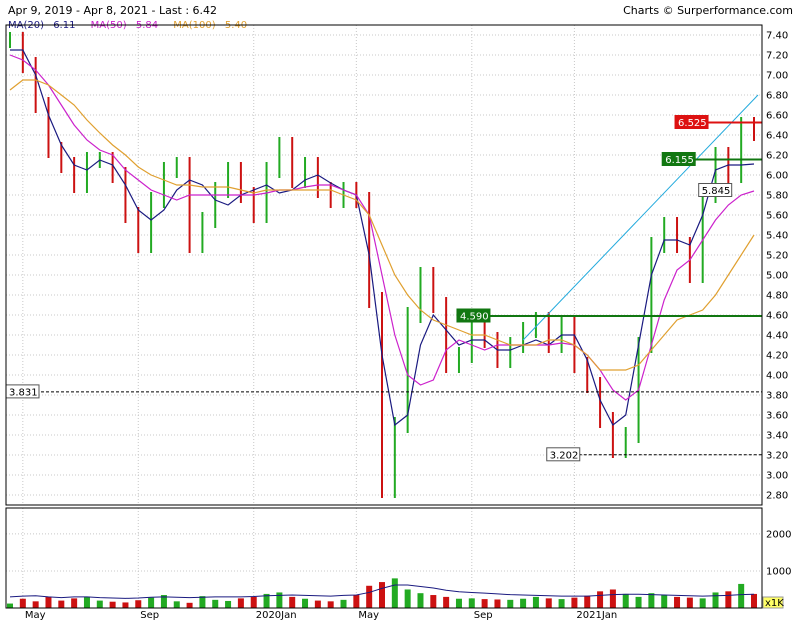 This screenshot has width=805, height=630. Describe the element at coordinates (777, 396) in the screenshot. I see `price-tick-label: 3.80` at that location.